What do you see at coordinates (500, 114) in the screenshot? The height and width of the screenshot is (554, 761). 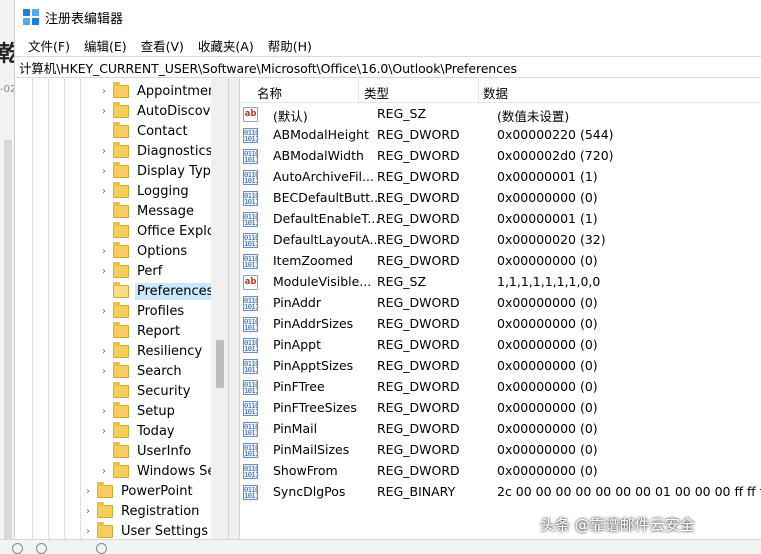 I see `value-row: ab (默认) REG_SZ (数值未设置)` at bounding box center [500, 114].